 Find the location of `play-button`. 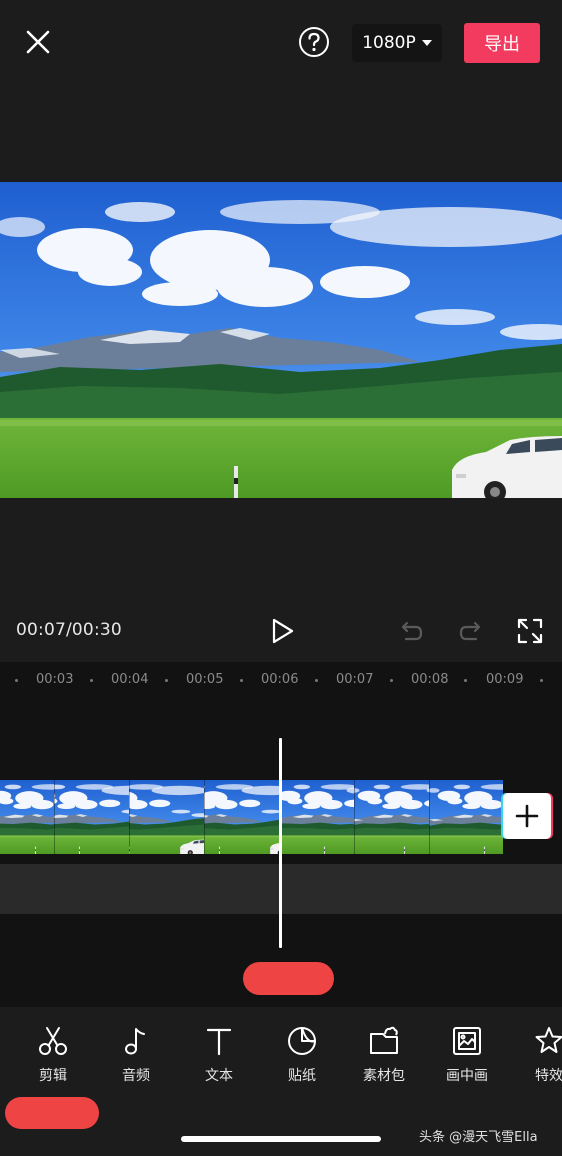

play-button is located at coordinates (282, 631).